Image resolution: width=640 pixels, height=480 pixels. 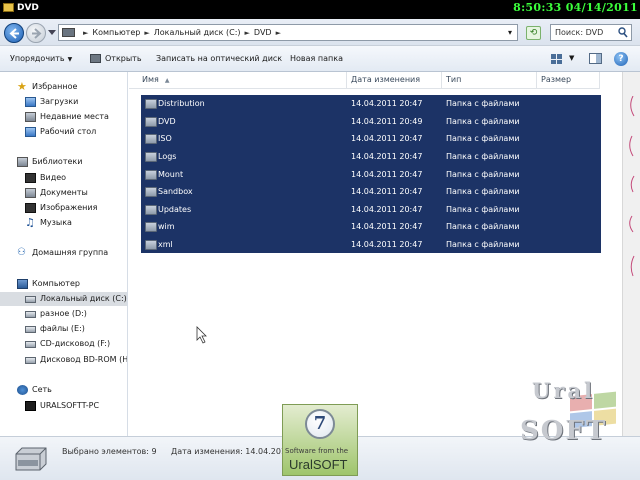 I want to click on column-size: Размер, so click(x=556, y=79).